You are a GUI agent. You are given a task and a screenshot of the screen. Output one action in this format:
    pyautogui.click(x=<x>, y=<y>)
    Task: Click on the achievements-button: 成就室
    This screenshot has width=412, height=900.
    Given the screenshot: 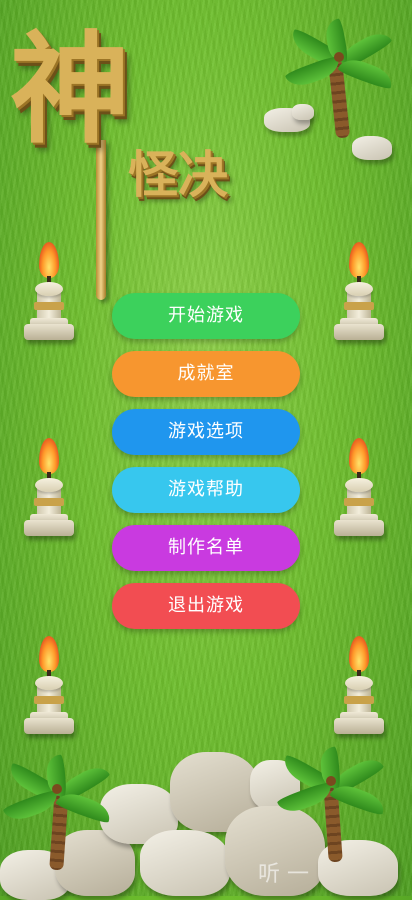 What is the action you would take?
    pyautogui.click(x=206, y=374)
    